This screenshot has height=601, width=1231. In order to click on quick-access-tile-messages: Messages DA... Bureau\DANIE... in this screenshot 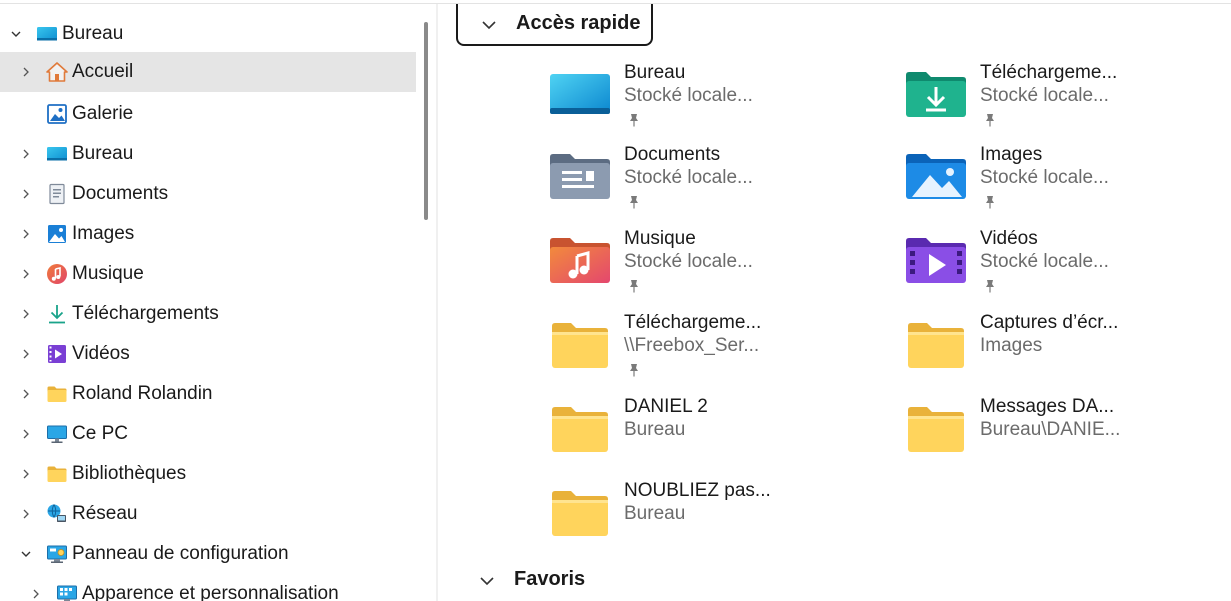, I will do `click(1067, 431)`.